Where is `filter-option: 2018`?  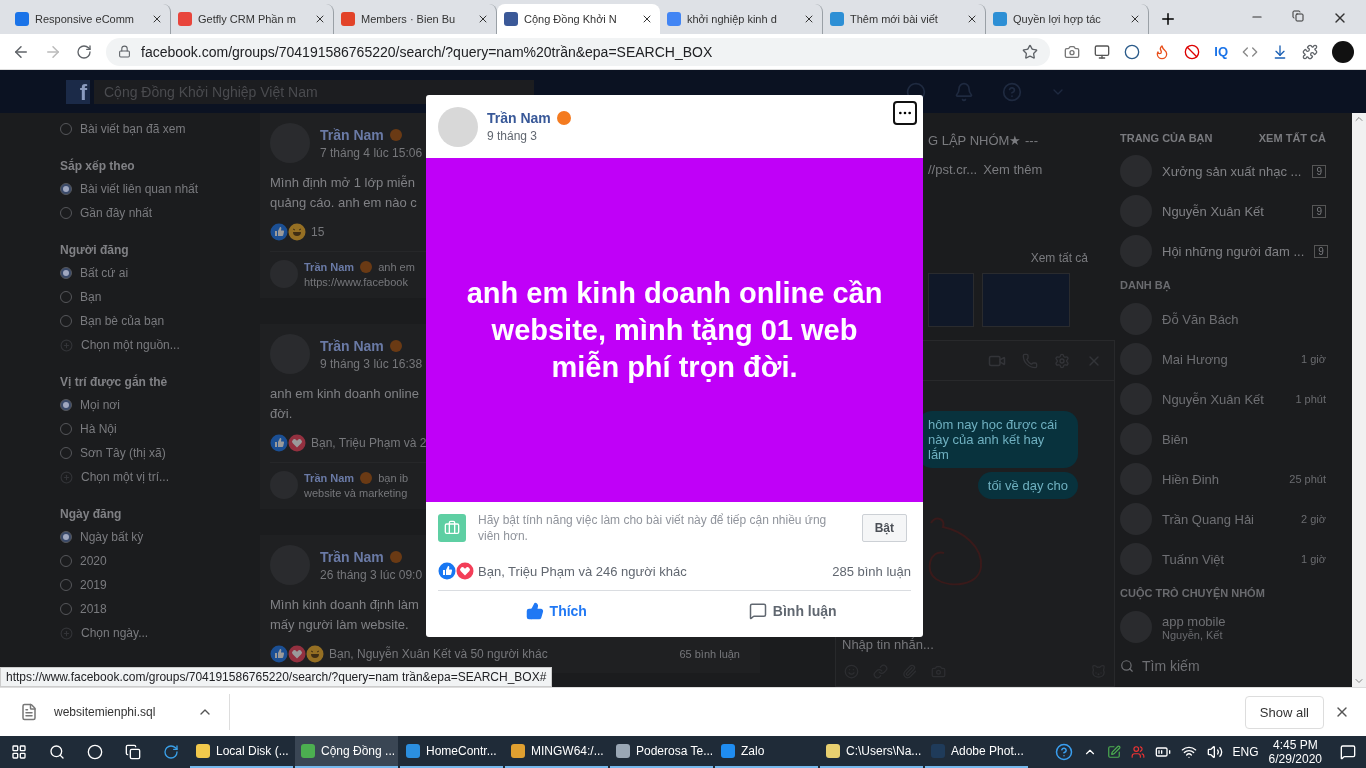 filter-option: 2018 is located at coordinates (155, 609).